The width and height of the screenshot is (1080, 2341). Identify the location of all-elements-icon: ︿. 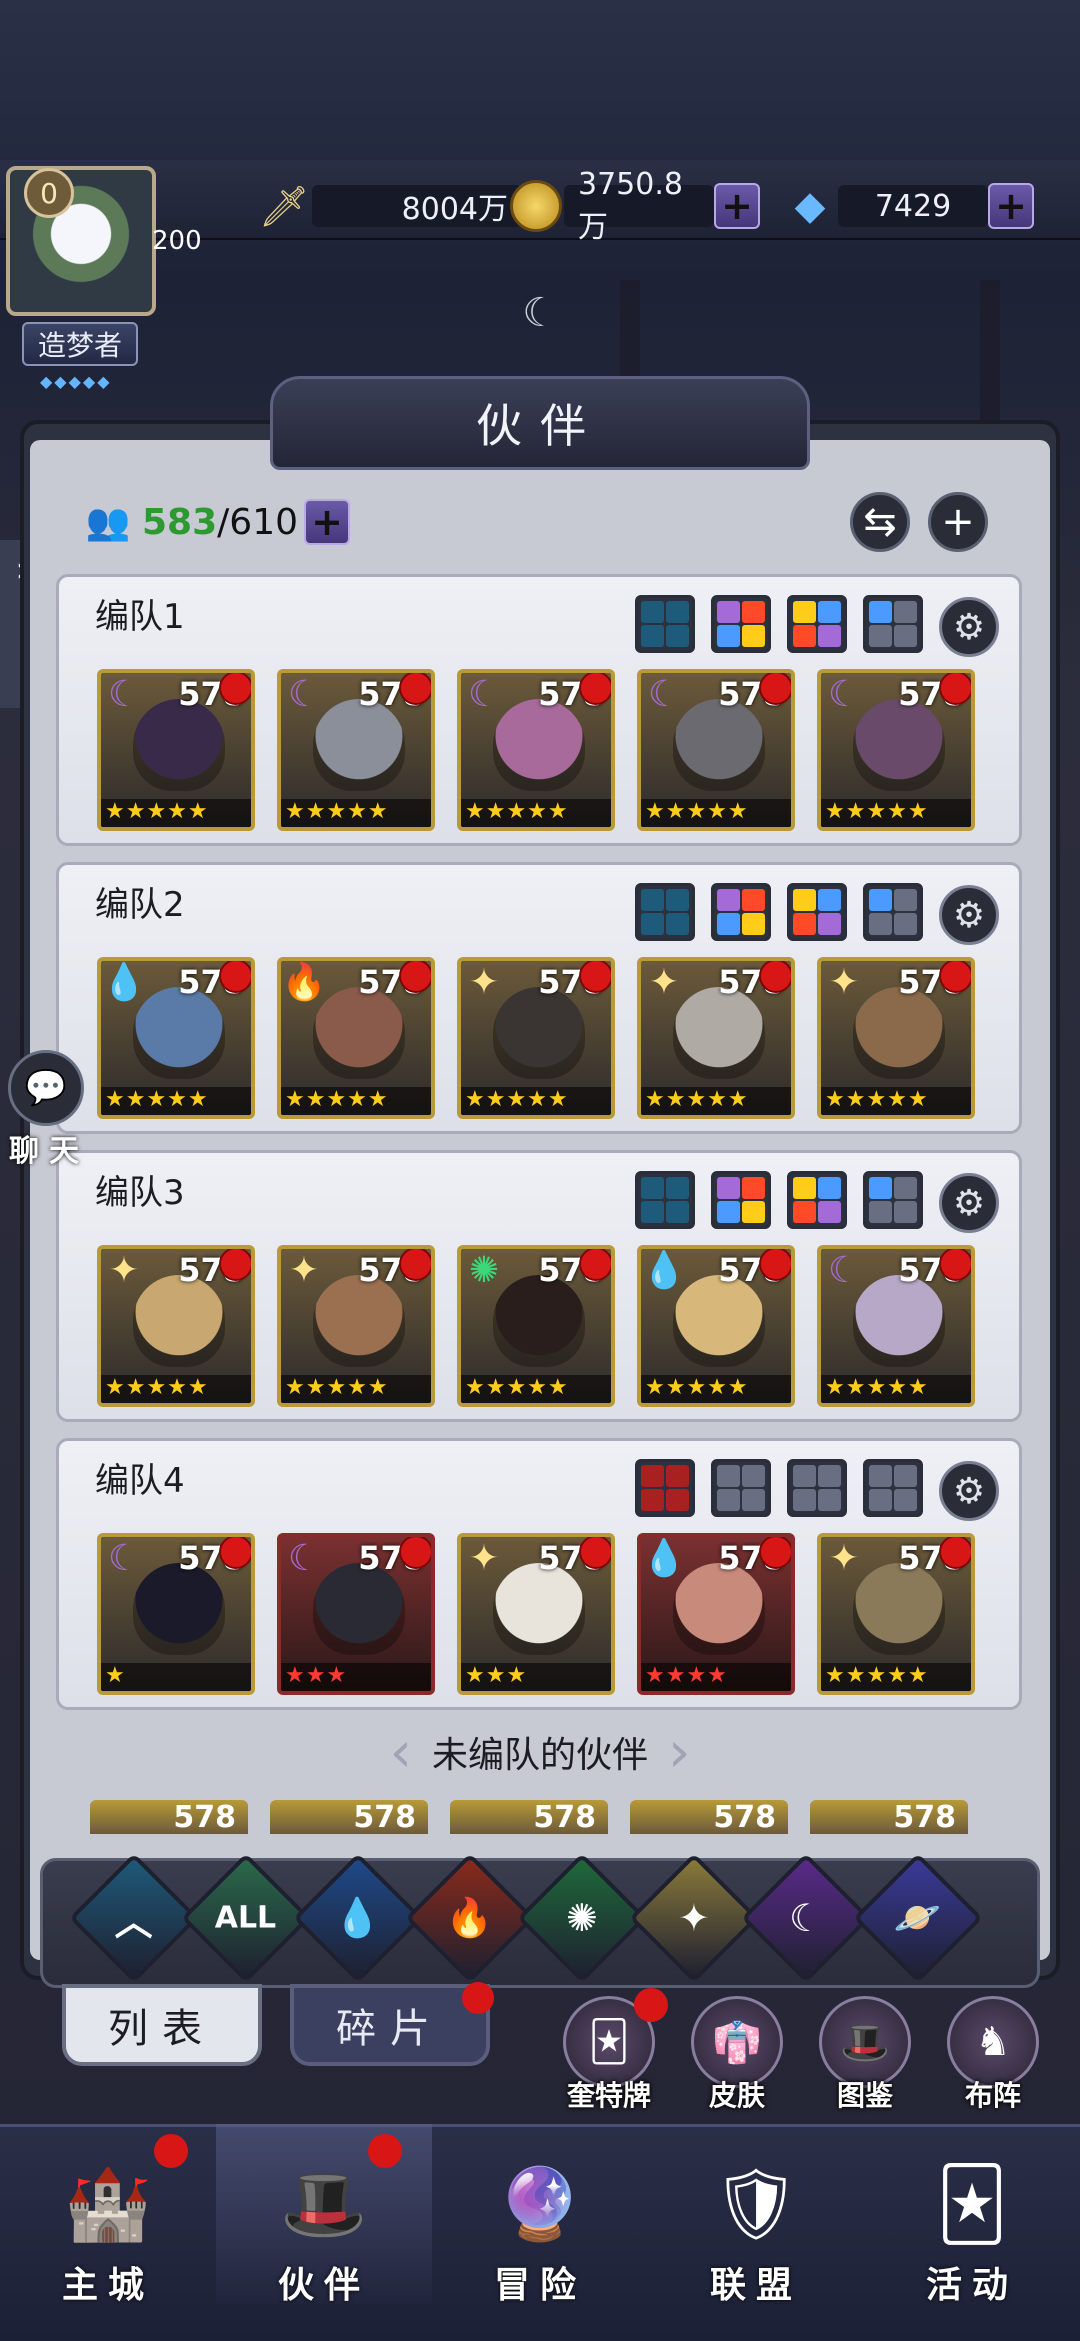
(134, 1918).